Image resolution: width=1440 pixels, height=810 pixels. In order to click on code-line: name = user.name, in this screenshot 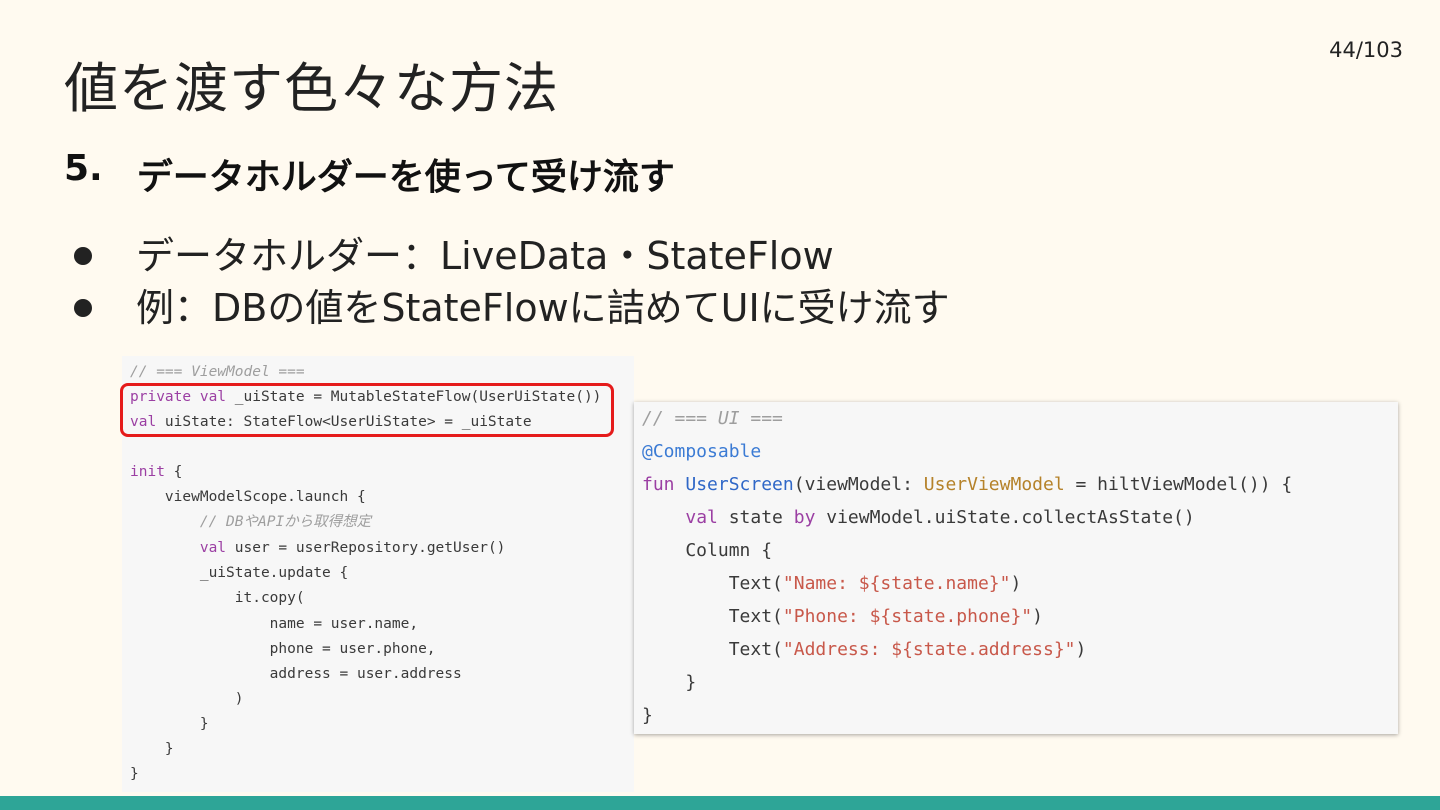, I will do `click(274, 624)`.